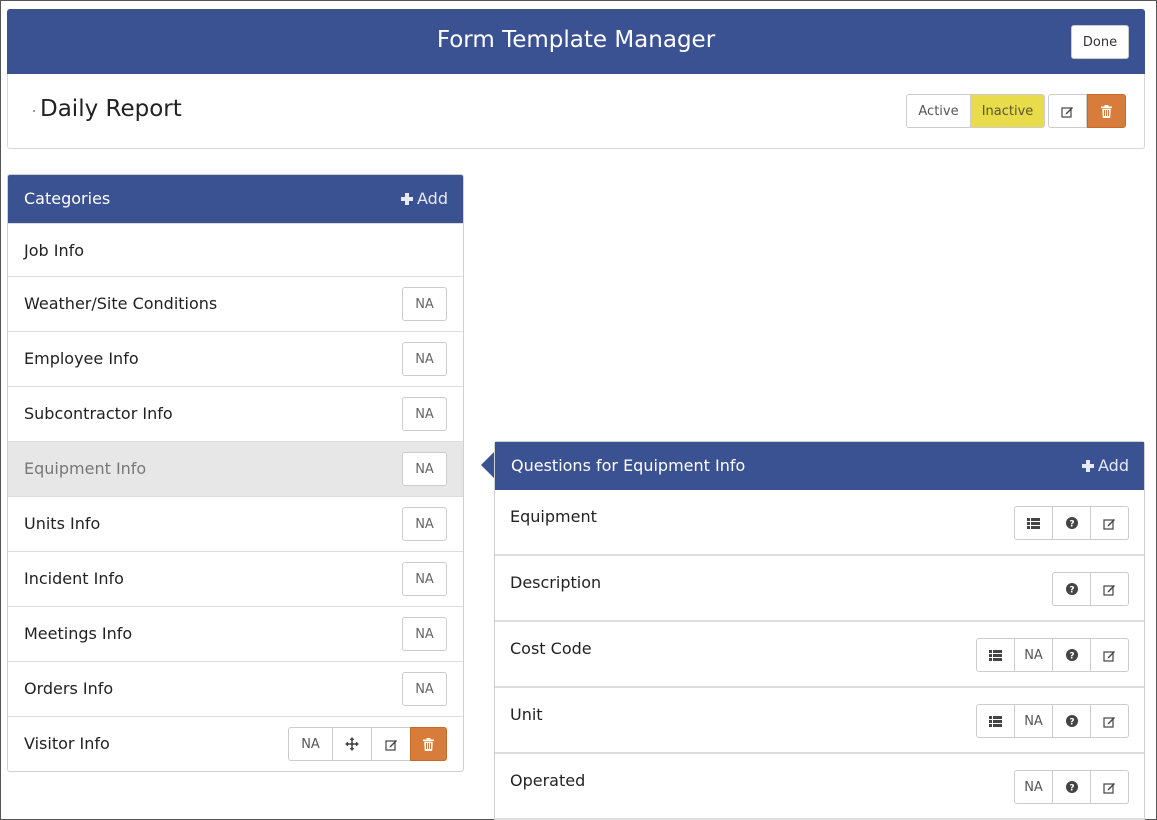 The width and height of the screenshot is (1157, 820). I want to click on question-row-description: Description ?, so click(819, 589).